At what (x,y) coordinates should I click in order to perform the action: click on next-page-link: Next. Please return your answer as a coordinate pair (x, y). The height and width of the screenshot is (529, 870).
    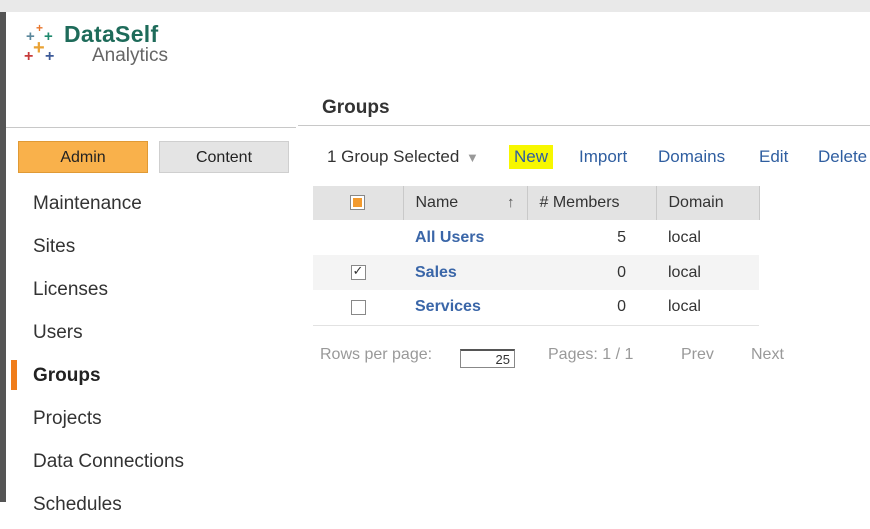
    Looking at the image, I should click on (767, 355).